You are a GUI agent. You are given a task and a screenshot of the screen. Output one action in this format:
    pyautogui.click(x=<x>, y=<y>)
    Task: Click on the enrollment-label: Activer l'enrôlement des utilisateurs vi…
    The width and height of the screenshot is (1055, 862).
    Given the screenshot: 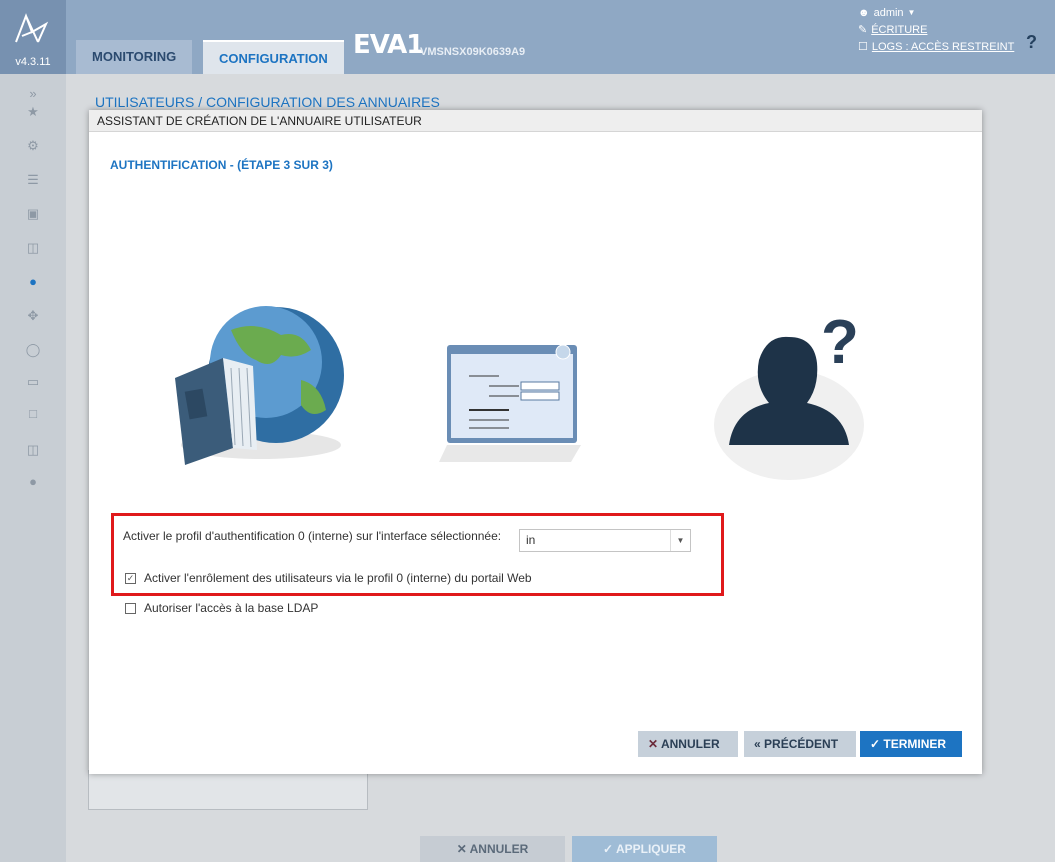 What is the action you would take?
    pyautogui.click(x=338, y=578)
    